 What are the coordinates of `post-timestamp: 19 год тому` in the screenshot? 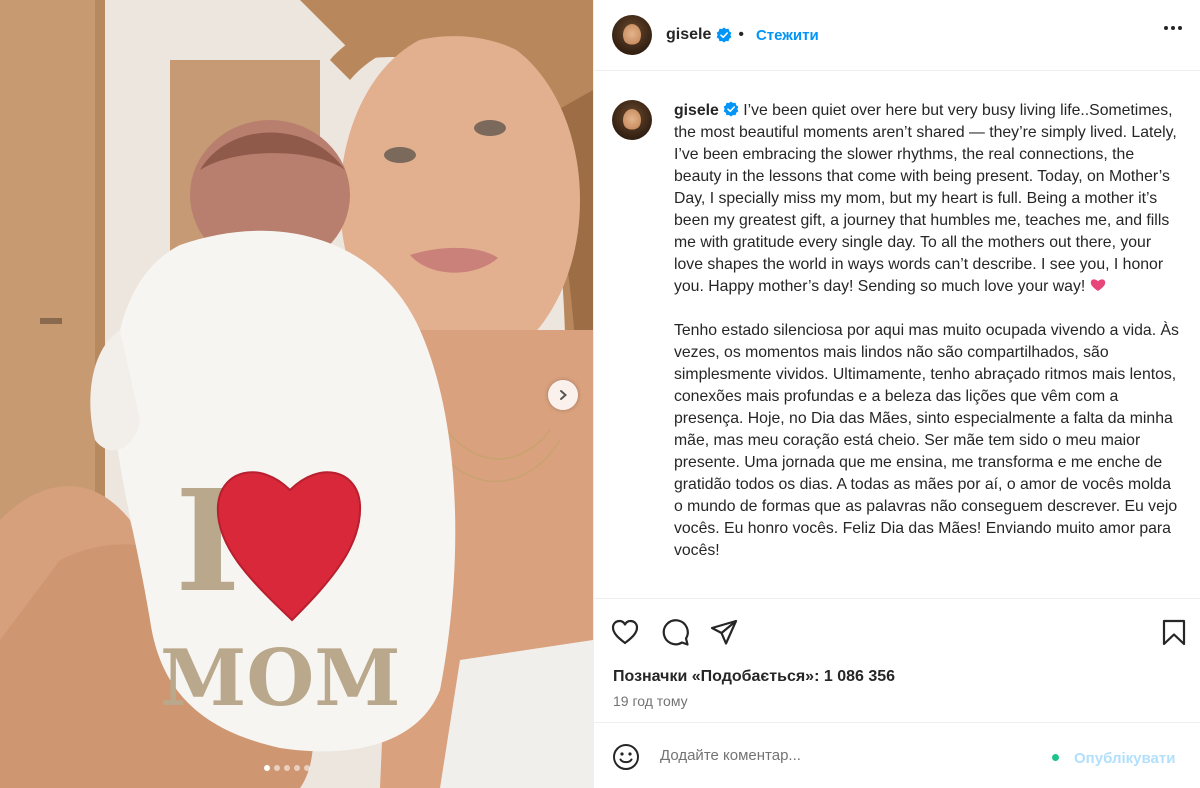 It's located at (650, 701).